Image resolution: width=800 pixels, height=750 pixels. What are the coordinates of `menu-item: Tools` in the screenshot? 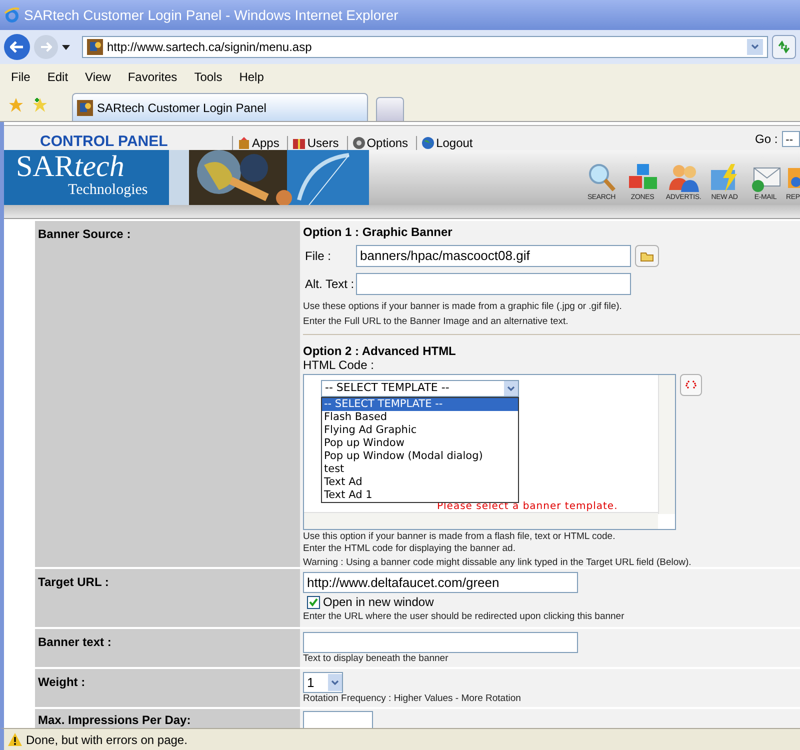 It's located at (208, 77).